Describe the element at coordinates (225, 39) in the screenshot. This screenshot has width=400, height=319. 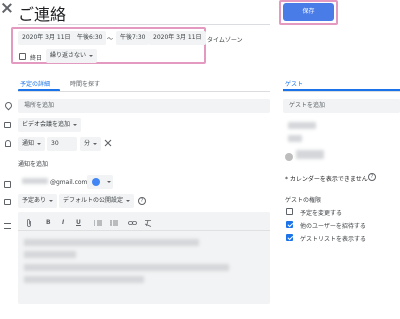
I see `timezone-link: タイムゾーン` at that location.